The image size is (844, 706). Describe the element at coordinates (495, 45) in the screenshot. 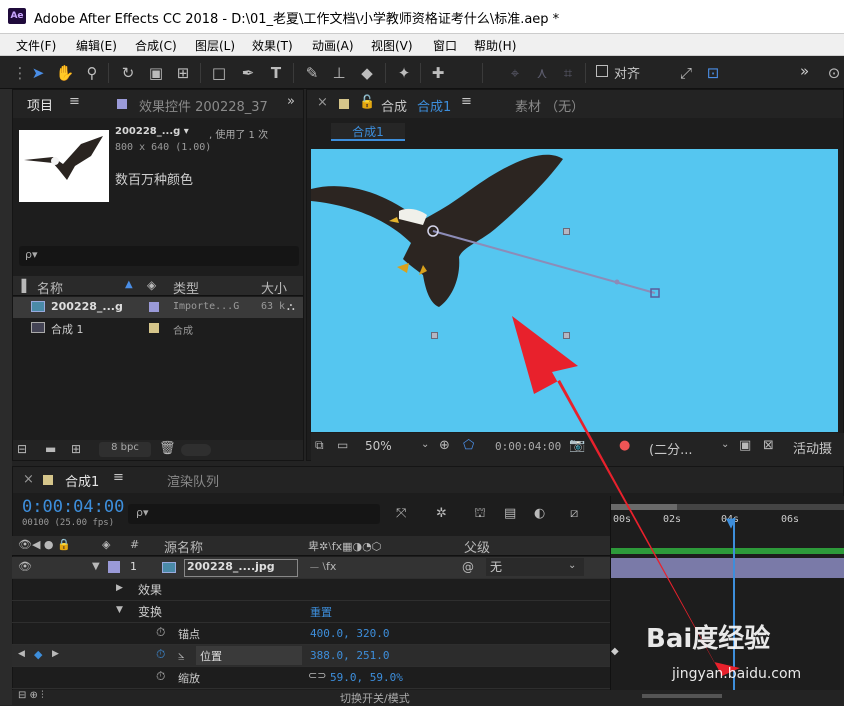

I see `menu-help: 帮助(H)` at that location.